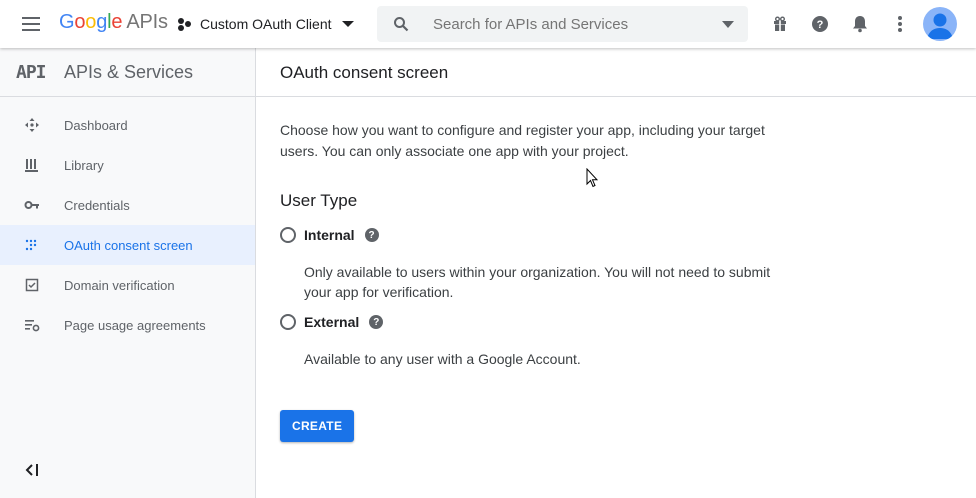 The height and width of the screenshot is (498, 976). What do you see at coordinates (288, 322) in the screenshot?
I see `external-radio` at bounding box center [288, 322].